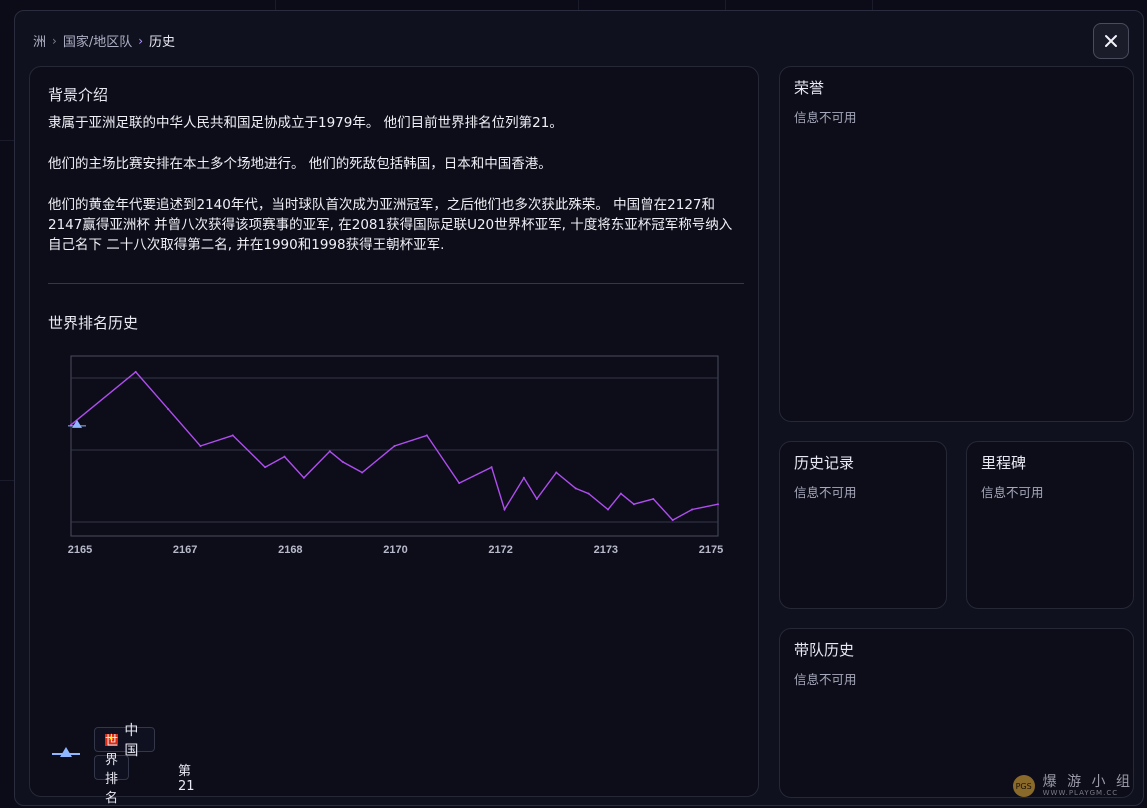  Describe the element at coordinates (825, 117) in the screenshot. I see `honors-subtitle: 信息不可用` at that location.